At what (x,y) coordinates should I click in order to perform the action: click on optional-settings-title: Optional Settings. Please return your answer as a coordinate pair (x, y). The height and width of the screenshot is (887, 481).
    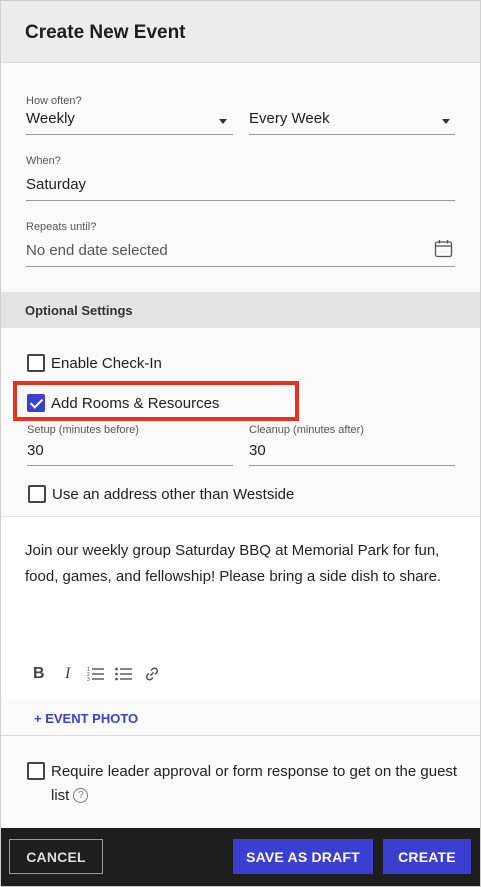
    Looking at the image, I should click on (79, 310).